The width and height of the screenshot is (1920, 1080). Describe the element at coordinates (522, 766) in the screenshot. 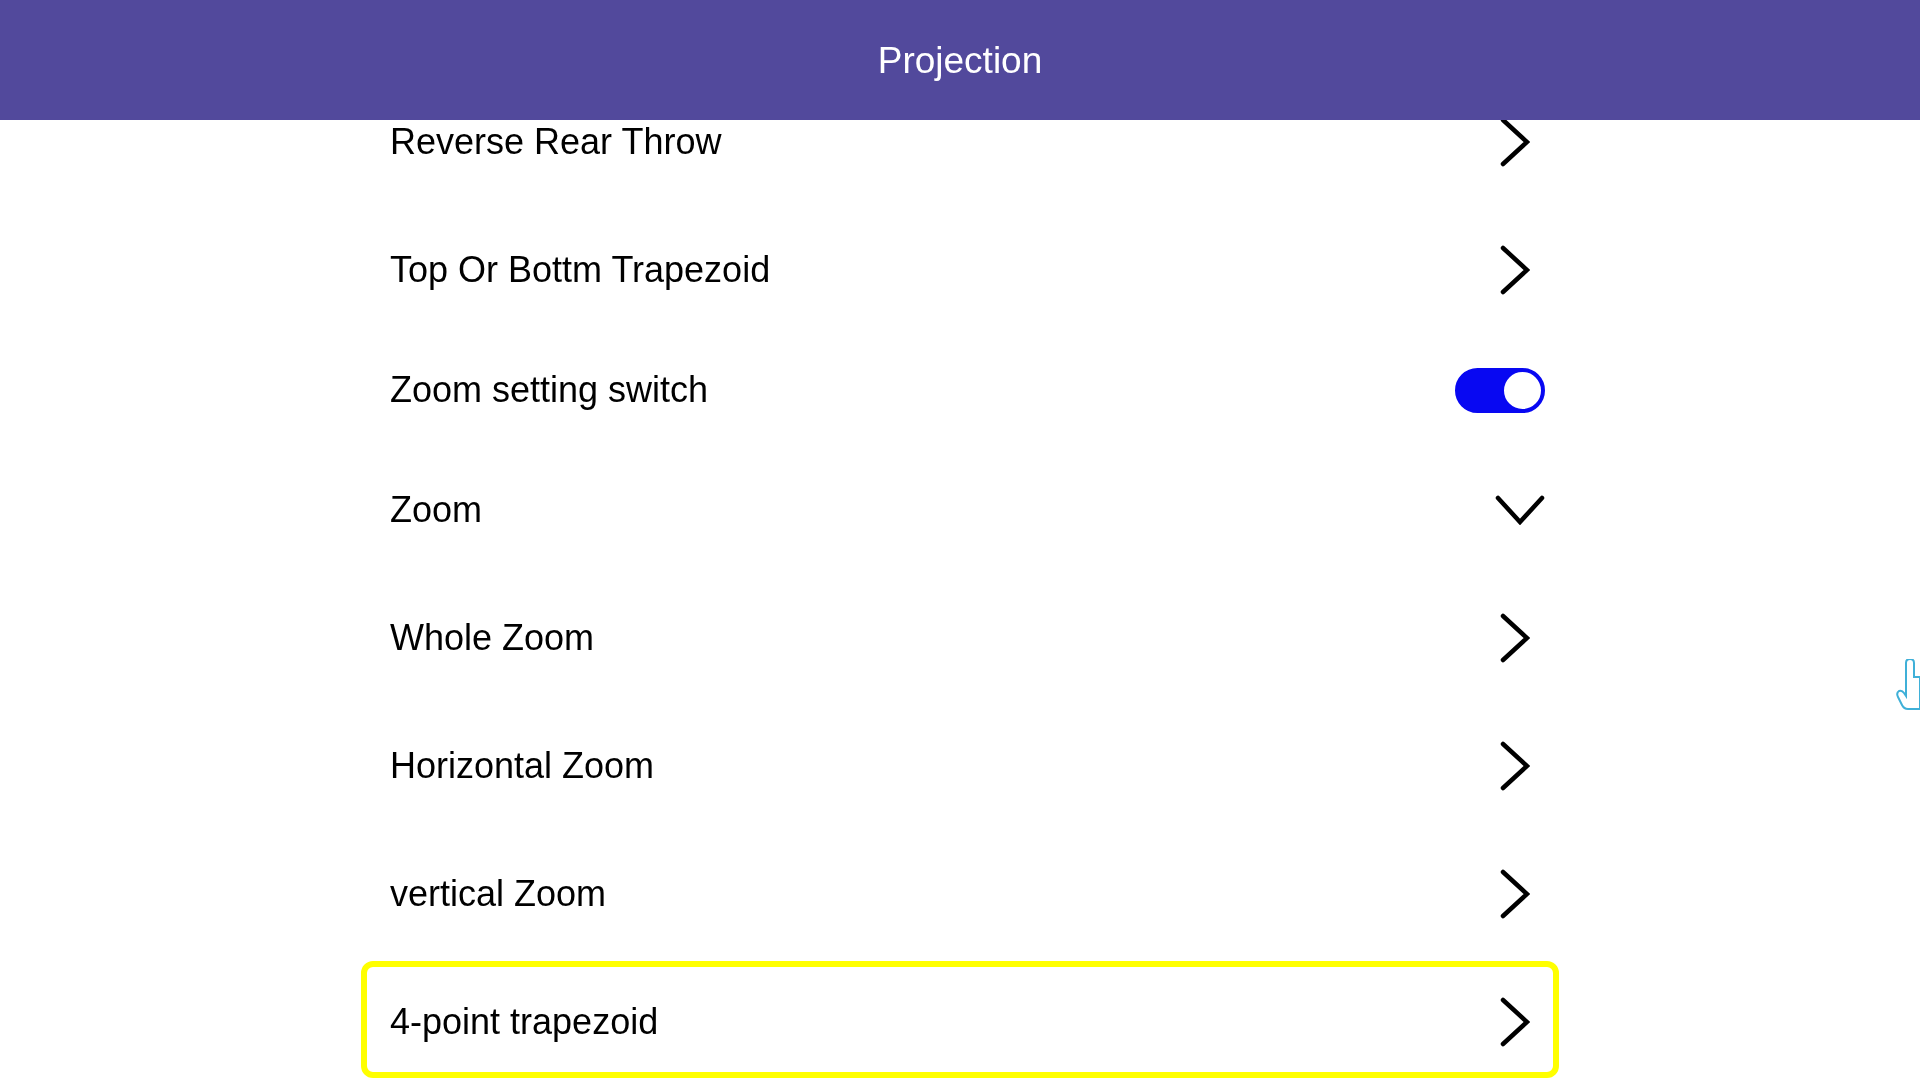

I see `setting-label: Horizontal Zoom` at that location.